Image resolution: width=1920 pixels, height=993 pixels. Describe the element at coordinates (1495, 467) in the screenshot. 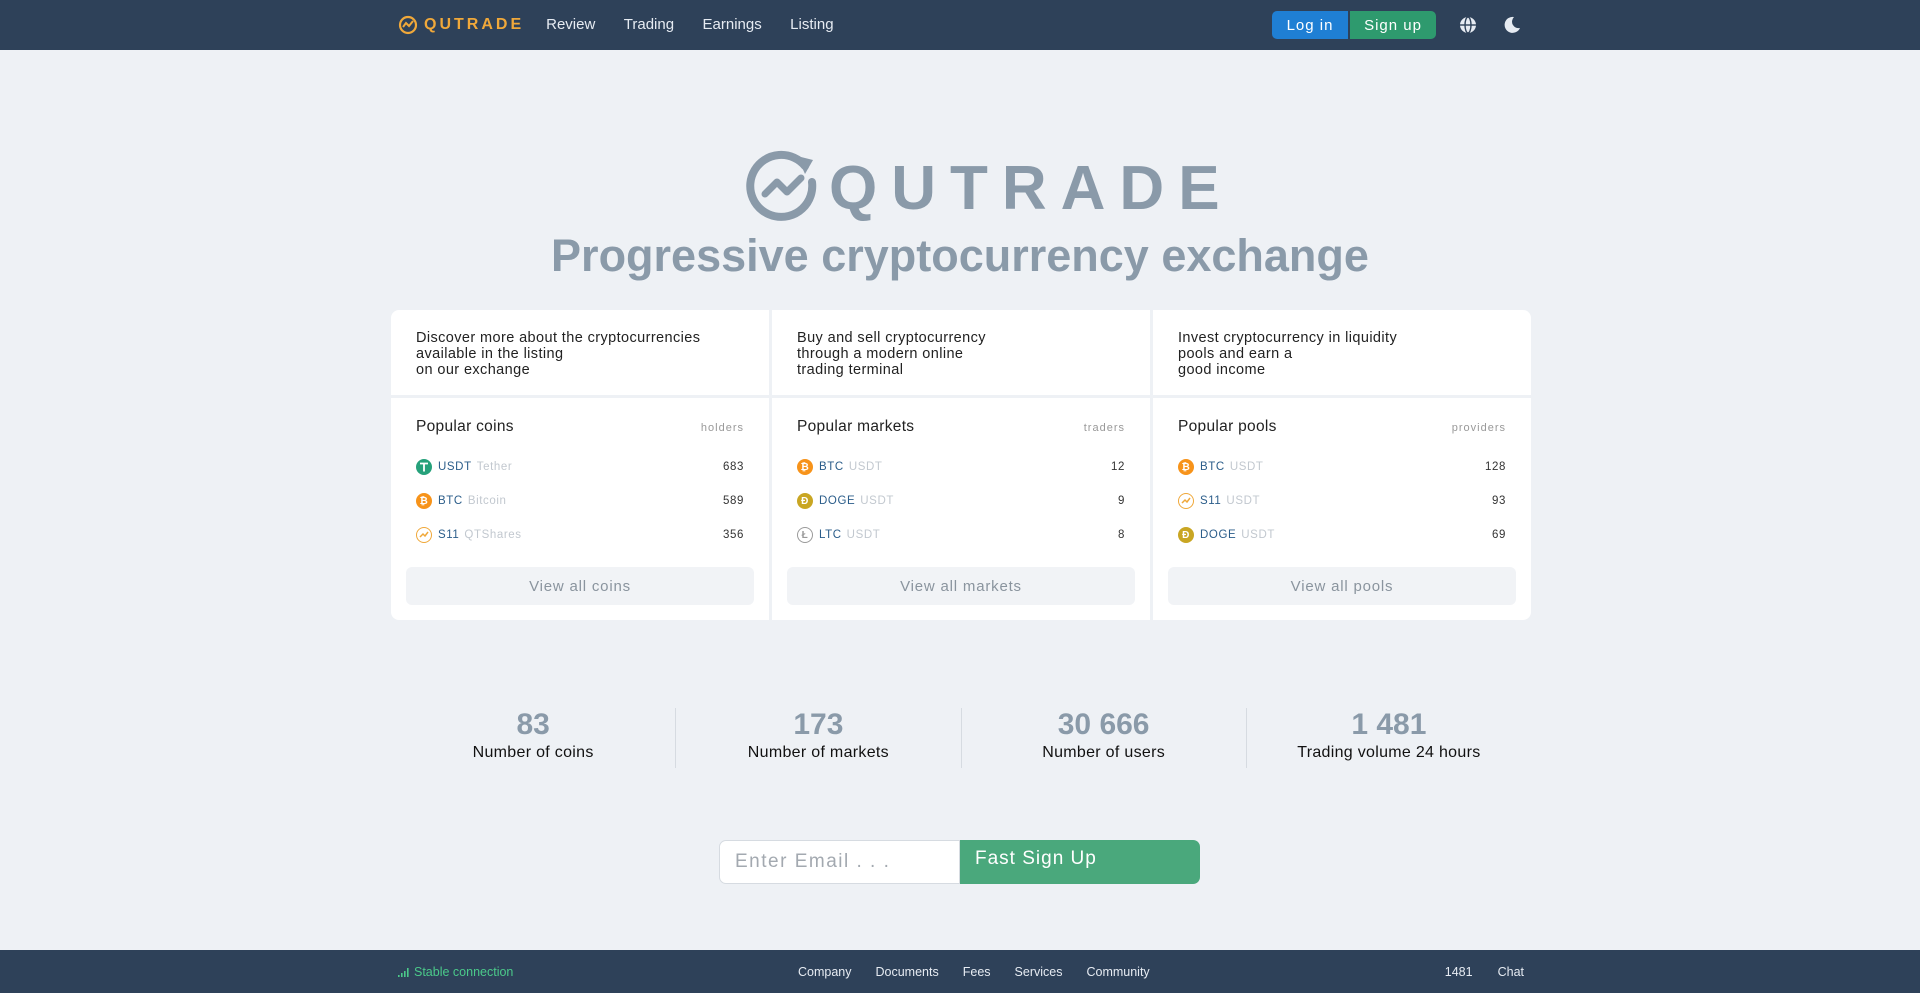

I see `pool-count: 128` at that location.